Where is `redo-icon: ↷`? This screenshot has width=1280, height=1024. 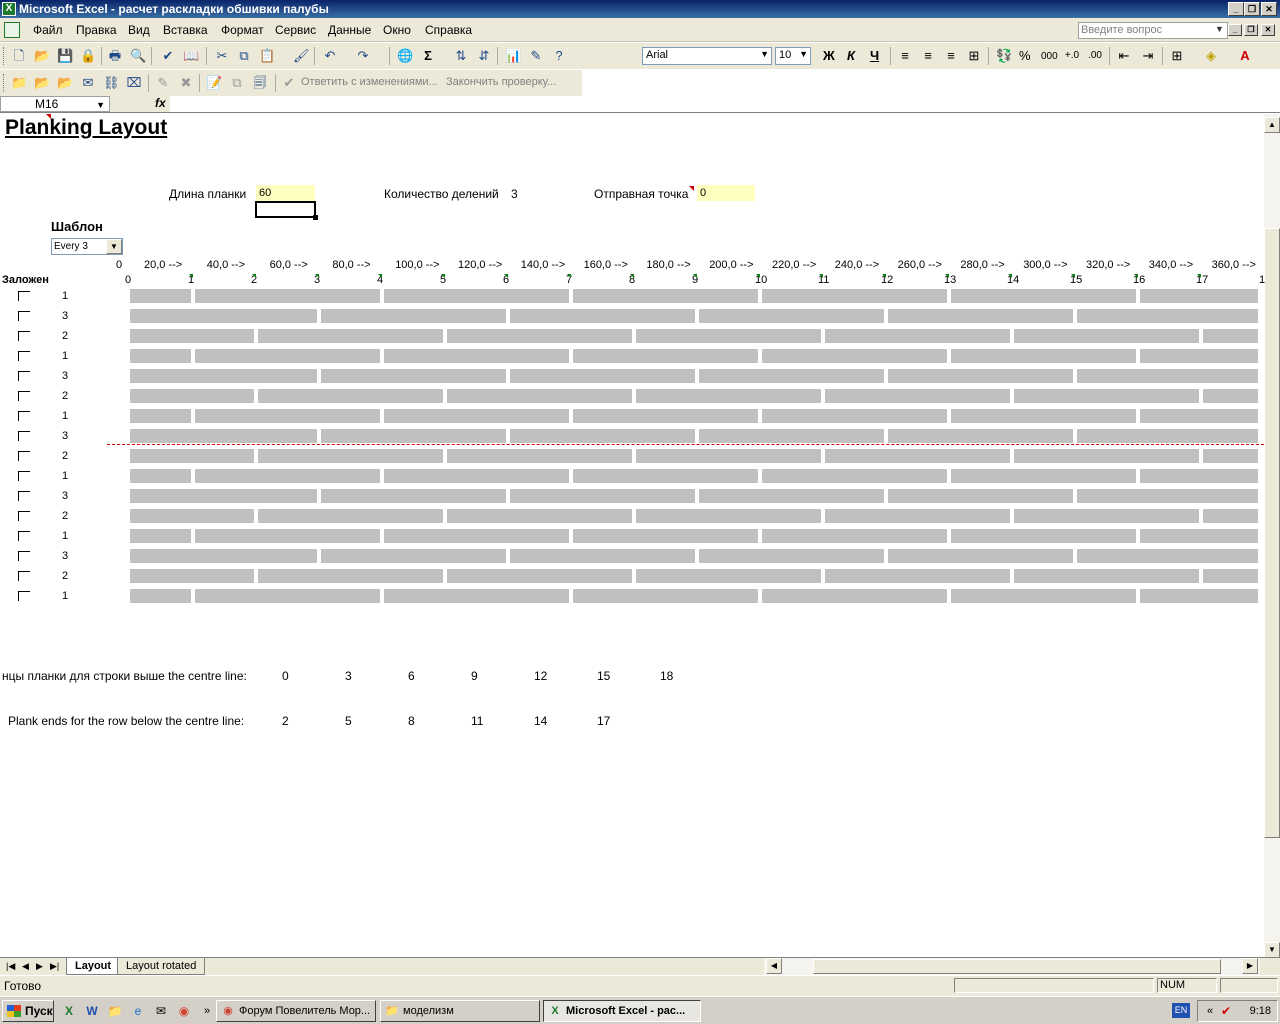
redo-icon: ↷ is located at coordinates (363, 56).